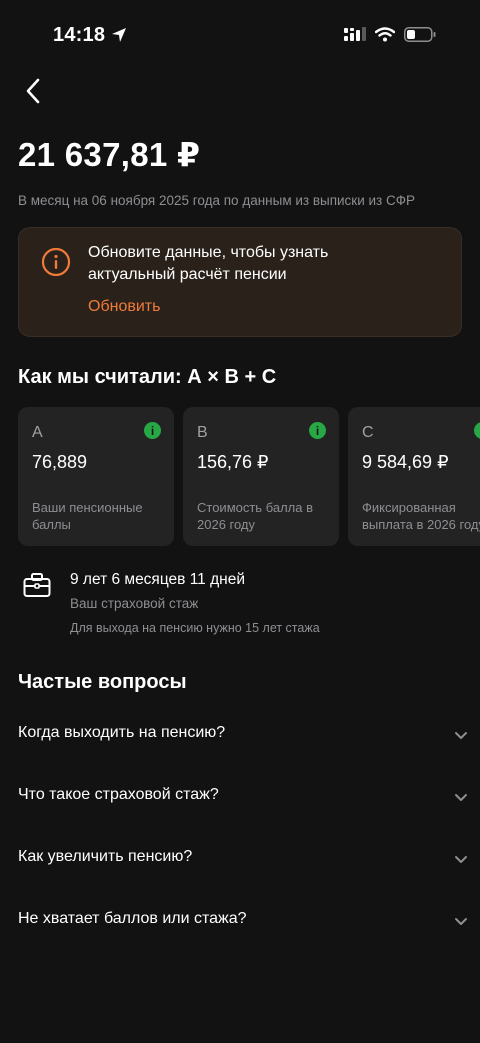  What do you see at coordinates (119, 37) in the screenshot?
I see `location-arrow-icon` at bounding box center [119, 37].